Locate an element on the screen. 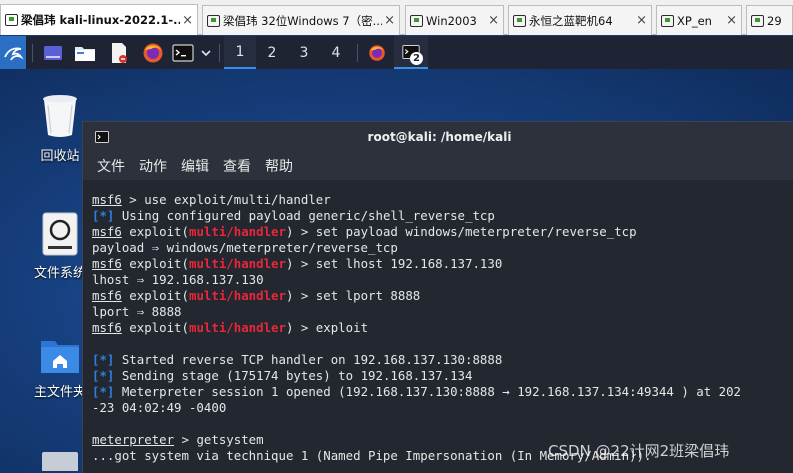 This screenshot has width=793, height=473. firefox-launcher-button is located at coordinates (153, 52).